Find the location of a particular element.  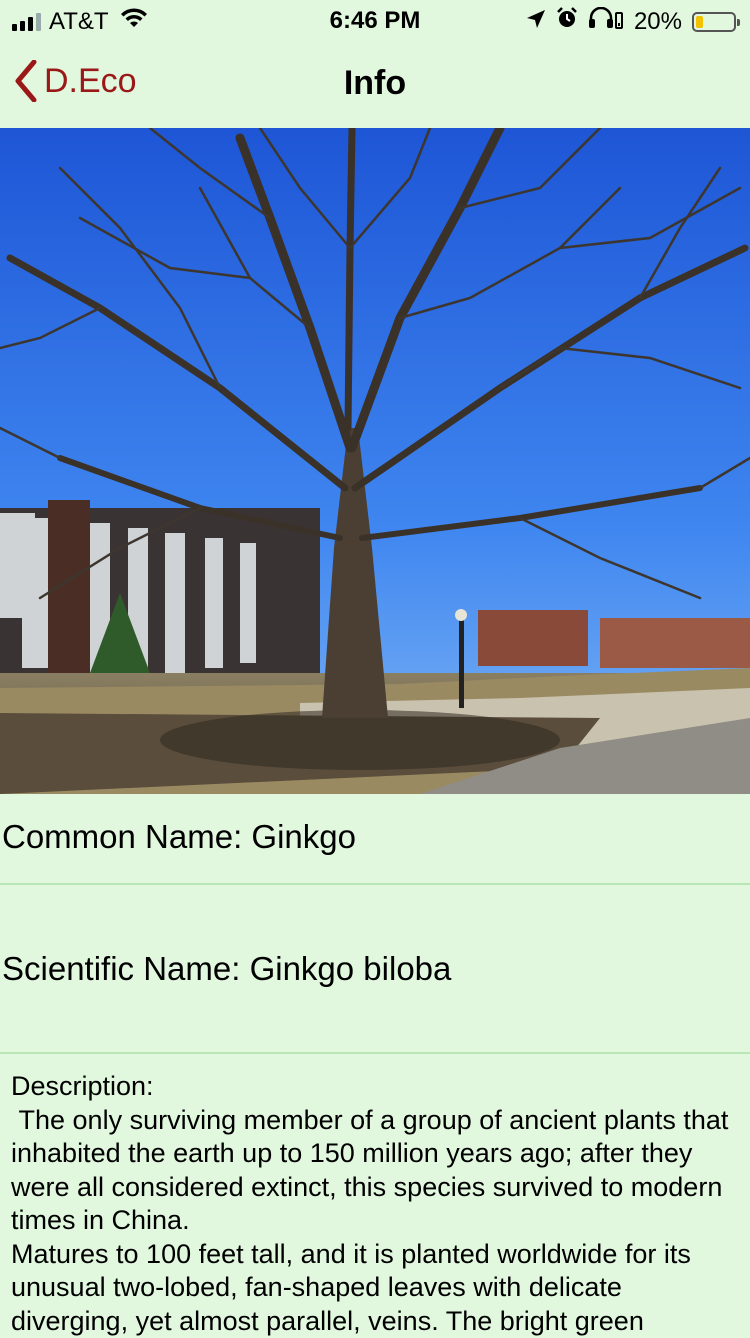

status-right: 20% is located at coordinates (633, 21).